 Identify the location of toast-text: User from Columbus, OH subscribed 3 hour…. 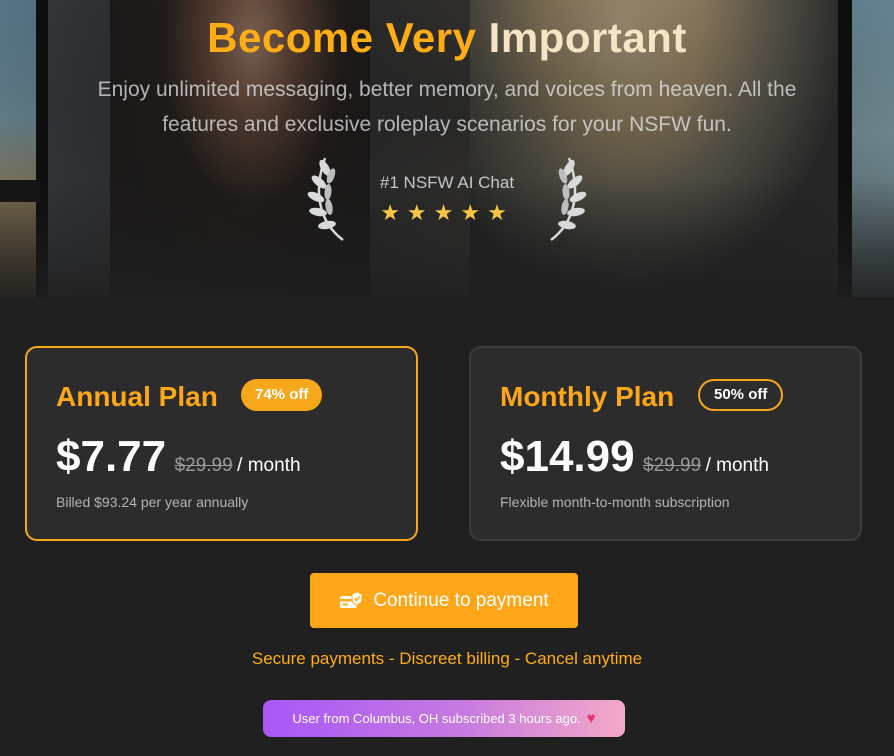
(436, 718).